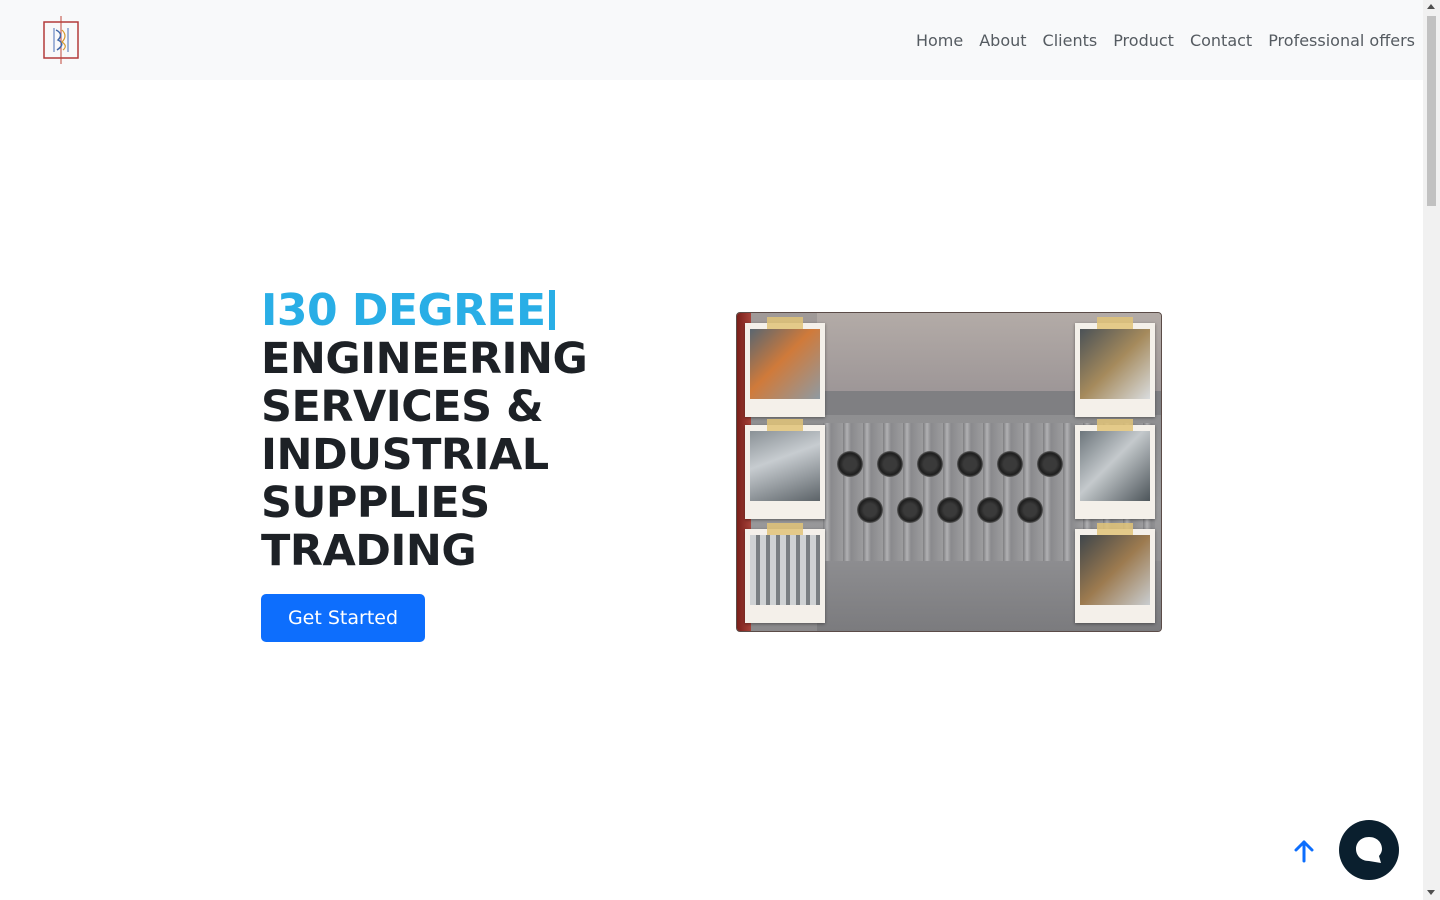 Image resolution: width=1440 pixels, height=900 pixels. Describe the element at coordinates (1341, 40) in the screenshot. I see `nav-professional-offers: Professional offers` at that location.